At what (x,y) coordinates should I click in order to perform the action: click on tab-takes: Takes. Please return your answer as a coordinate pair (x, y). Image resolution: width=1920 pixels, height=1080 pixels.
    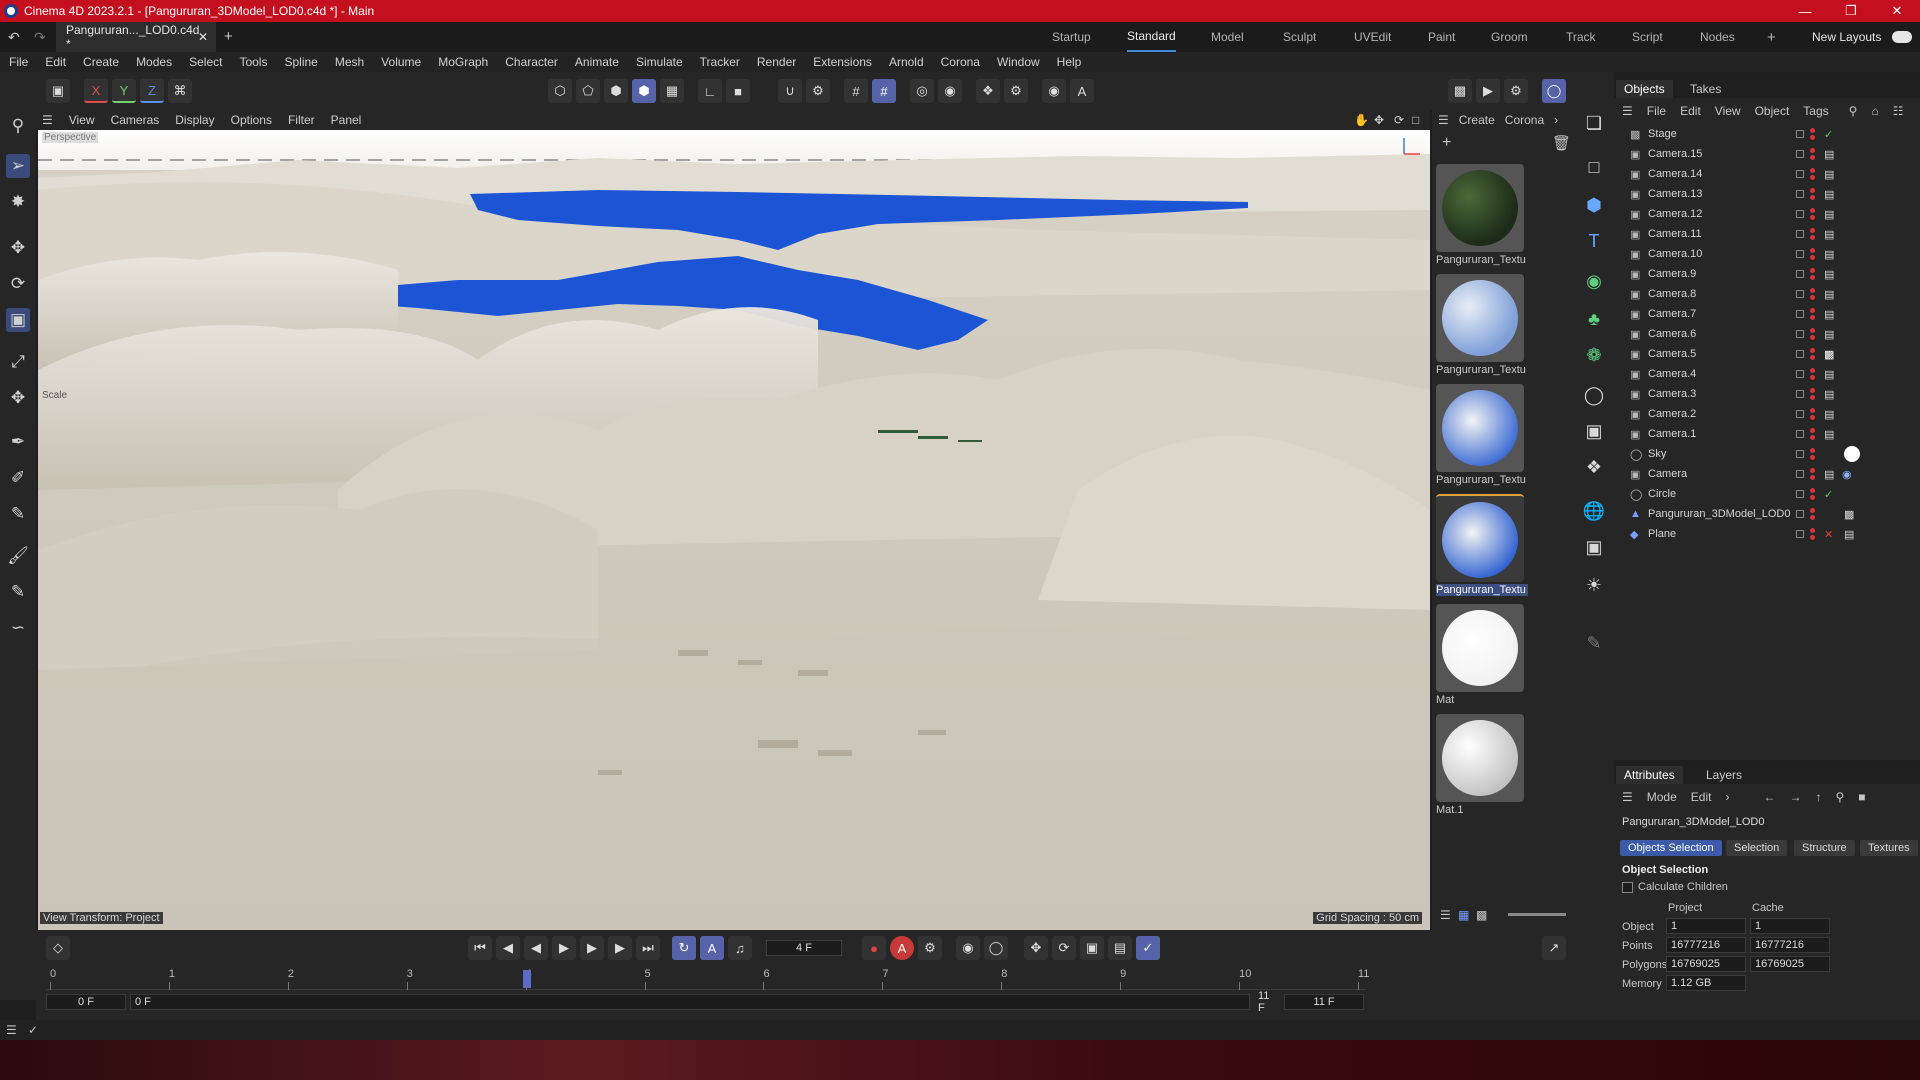
    Looking at the image, I should click on (1705, 89).